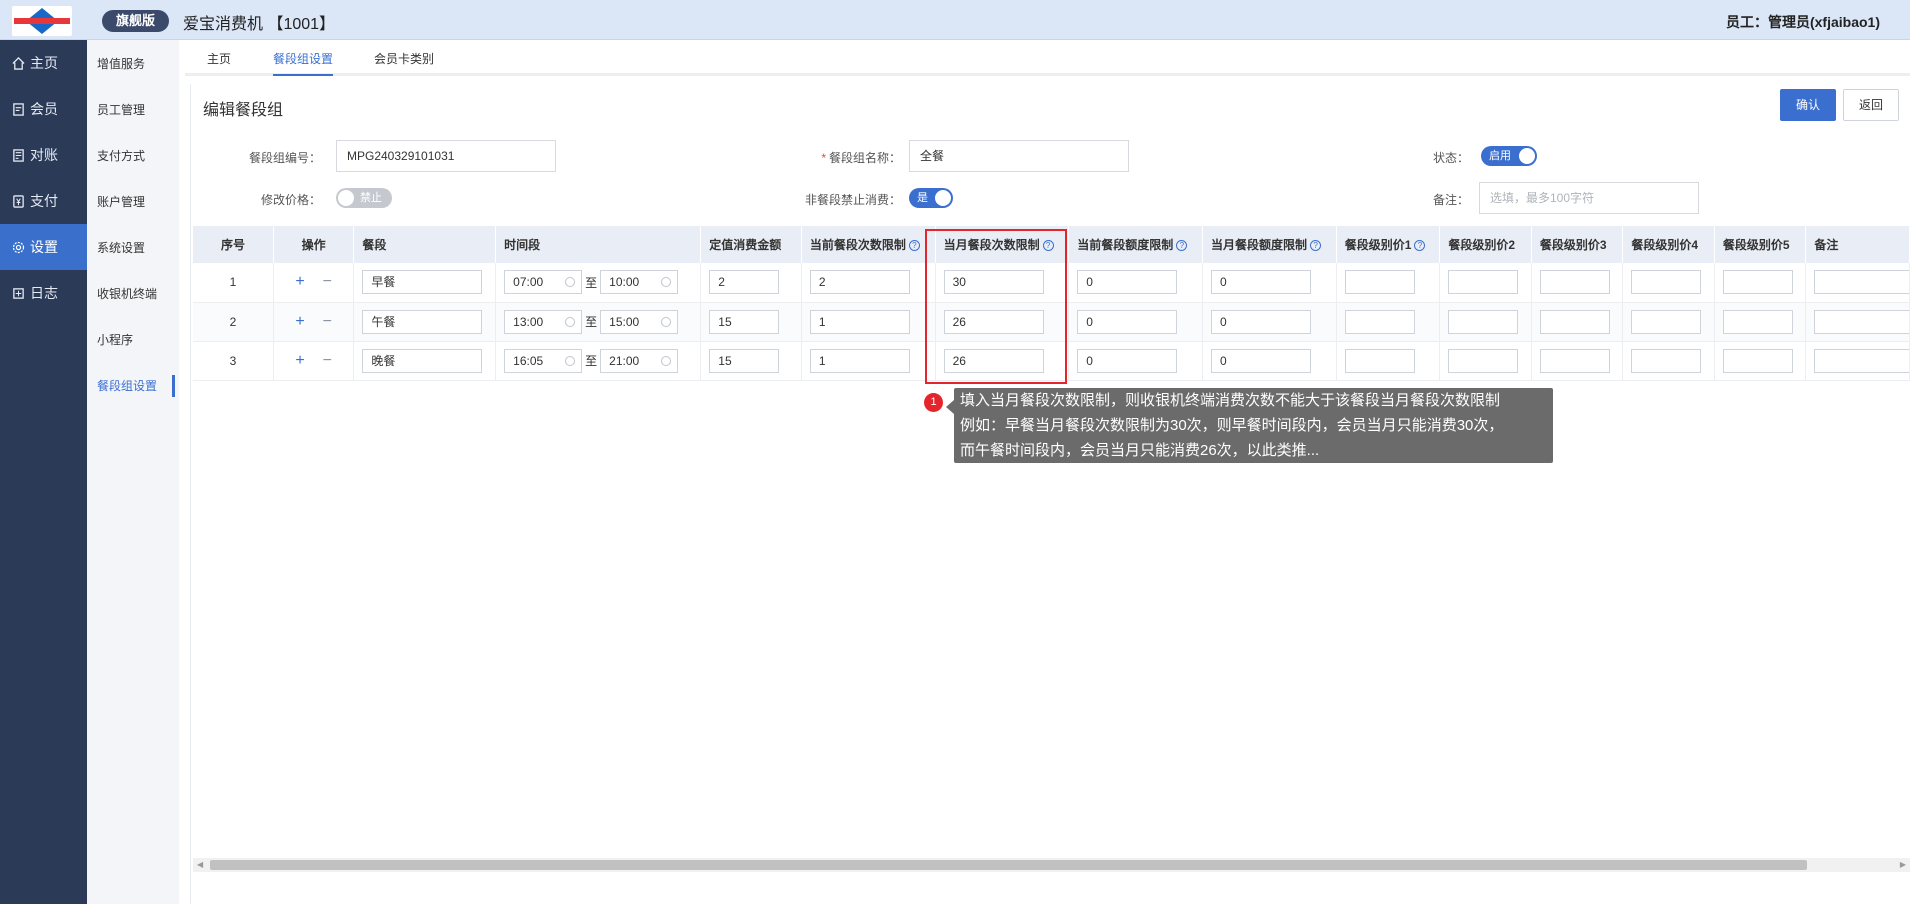  What do you see at coordinates (133, 247) in the screenshot?
I see `subnav-item-system: 系统设置` at bounding box center [133, 247].